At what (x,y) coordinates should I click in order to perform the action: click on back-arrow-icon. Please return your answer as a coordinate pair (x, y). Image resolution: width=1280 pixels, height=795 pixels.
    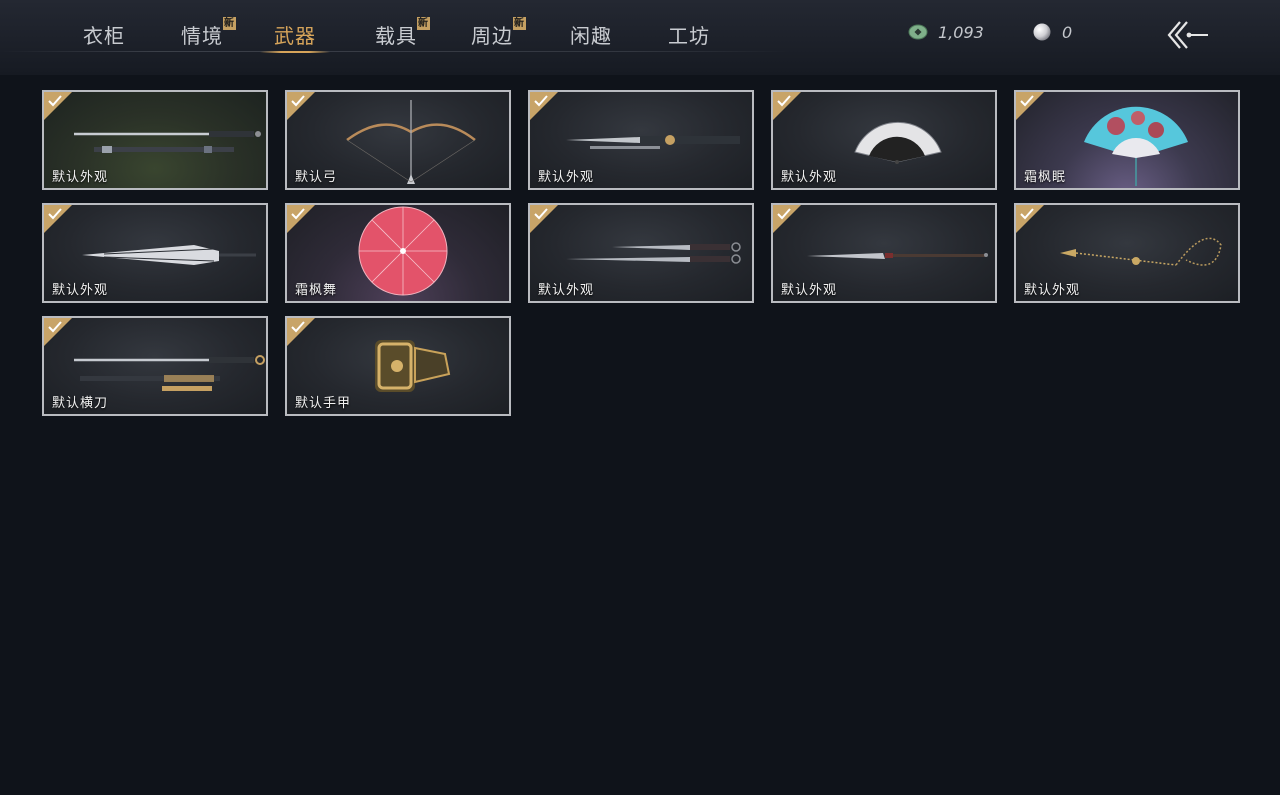
    Looking at the image, I should click on (1188, 35).